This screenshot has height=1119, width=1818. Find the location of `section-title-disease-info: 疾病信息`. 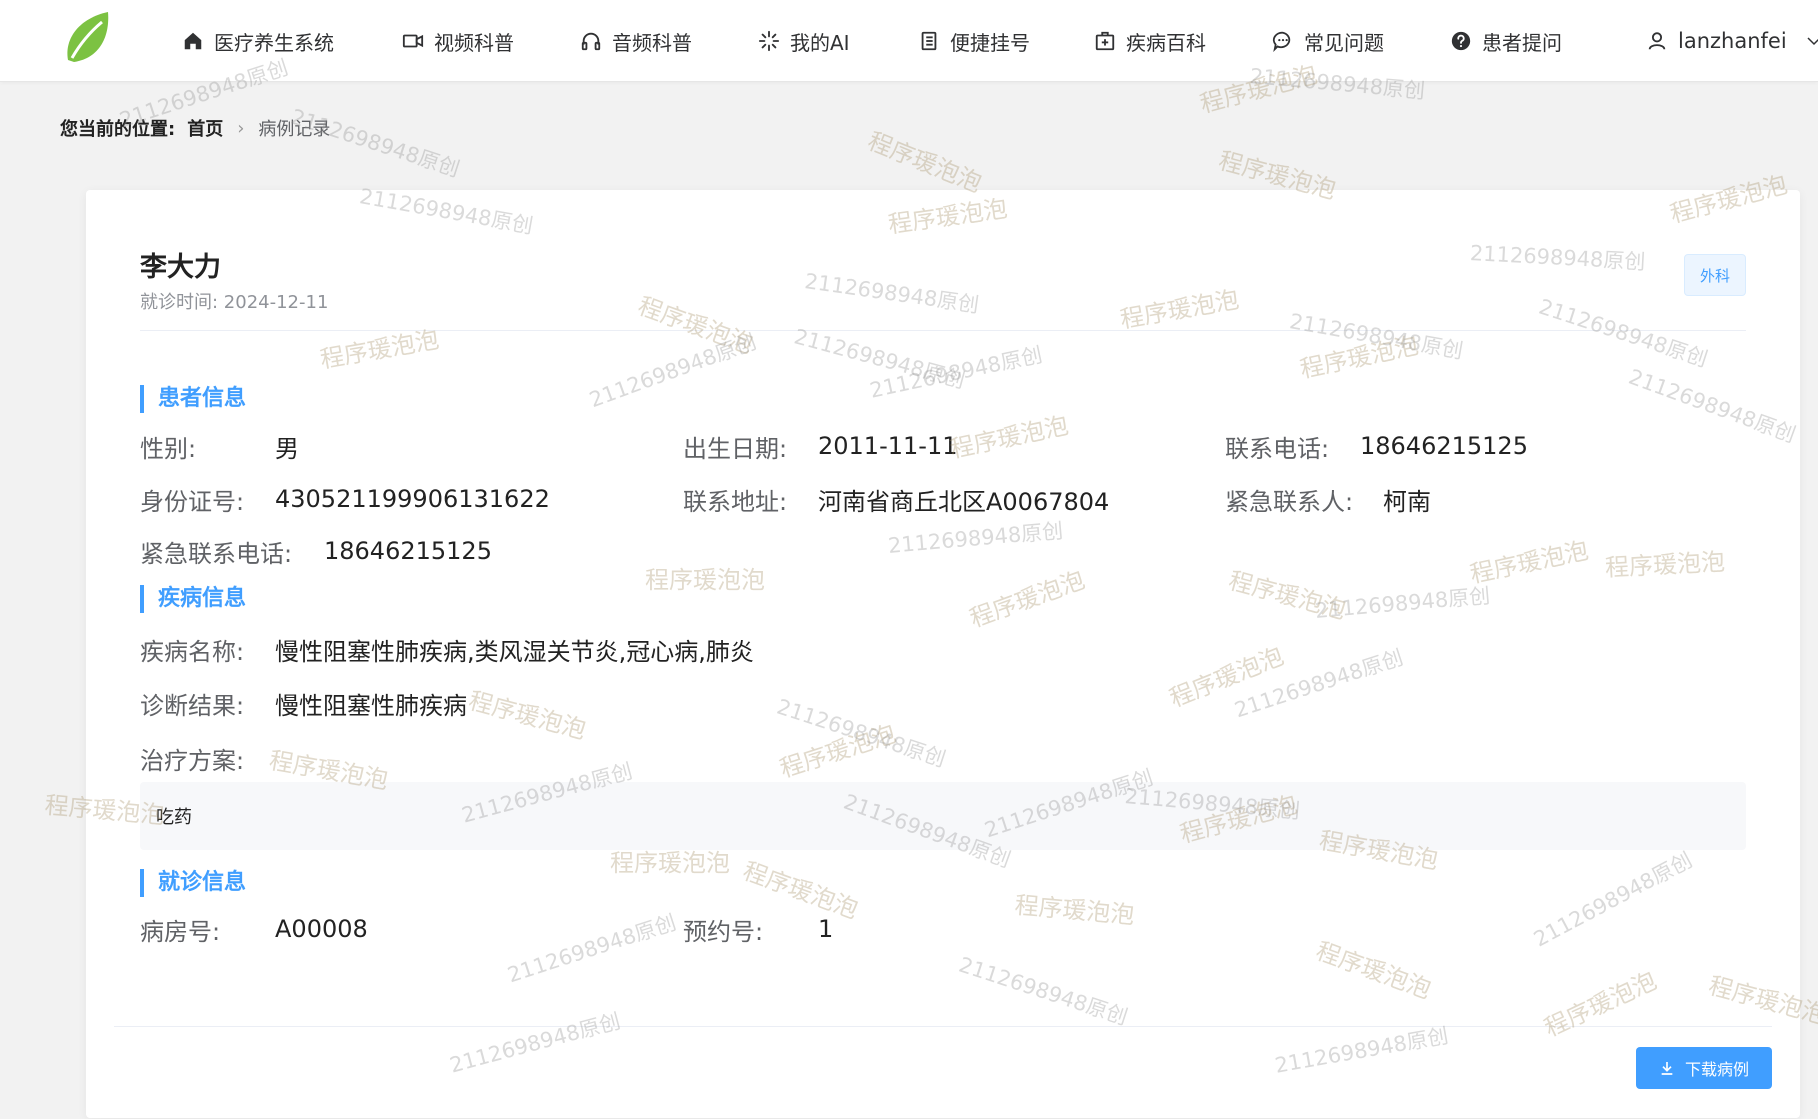

section-title-disease-info: 疾病信息 is located at coordinates (193, 599).